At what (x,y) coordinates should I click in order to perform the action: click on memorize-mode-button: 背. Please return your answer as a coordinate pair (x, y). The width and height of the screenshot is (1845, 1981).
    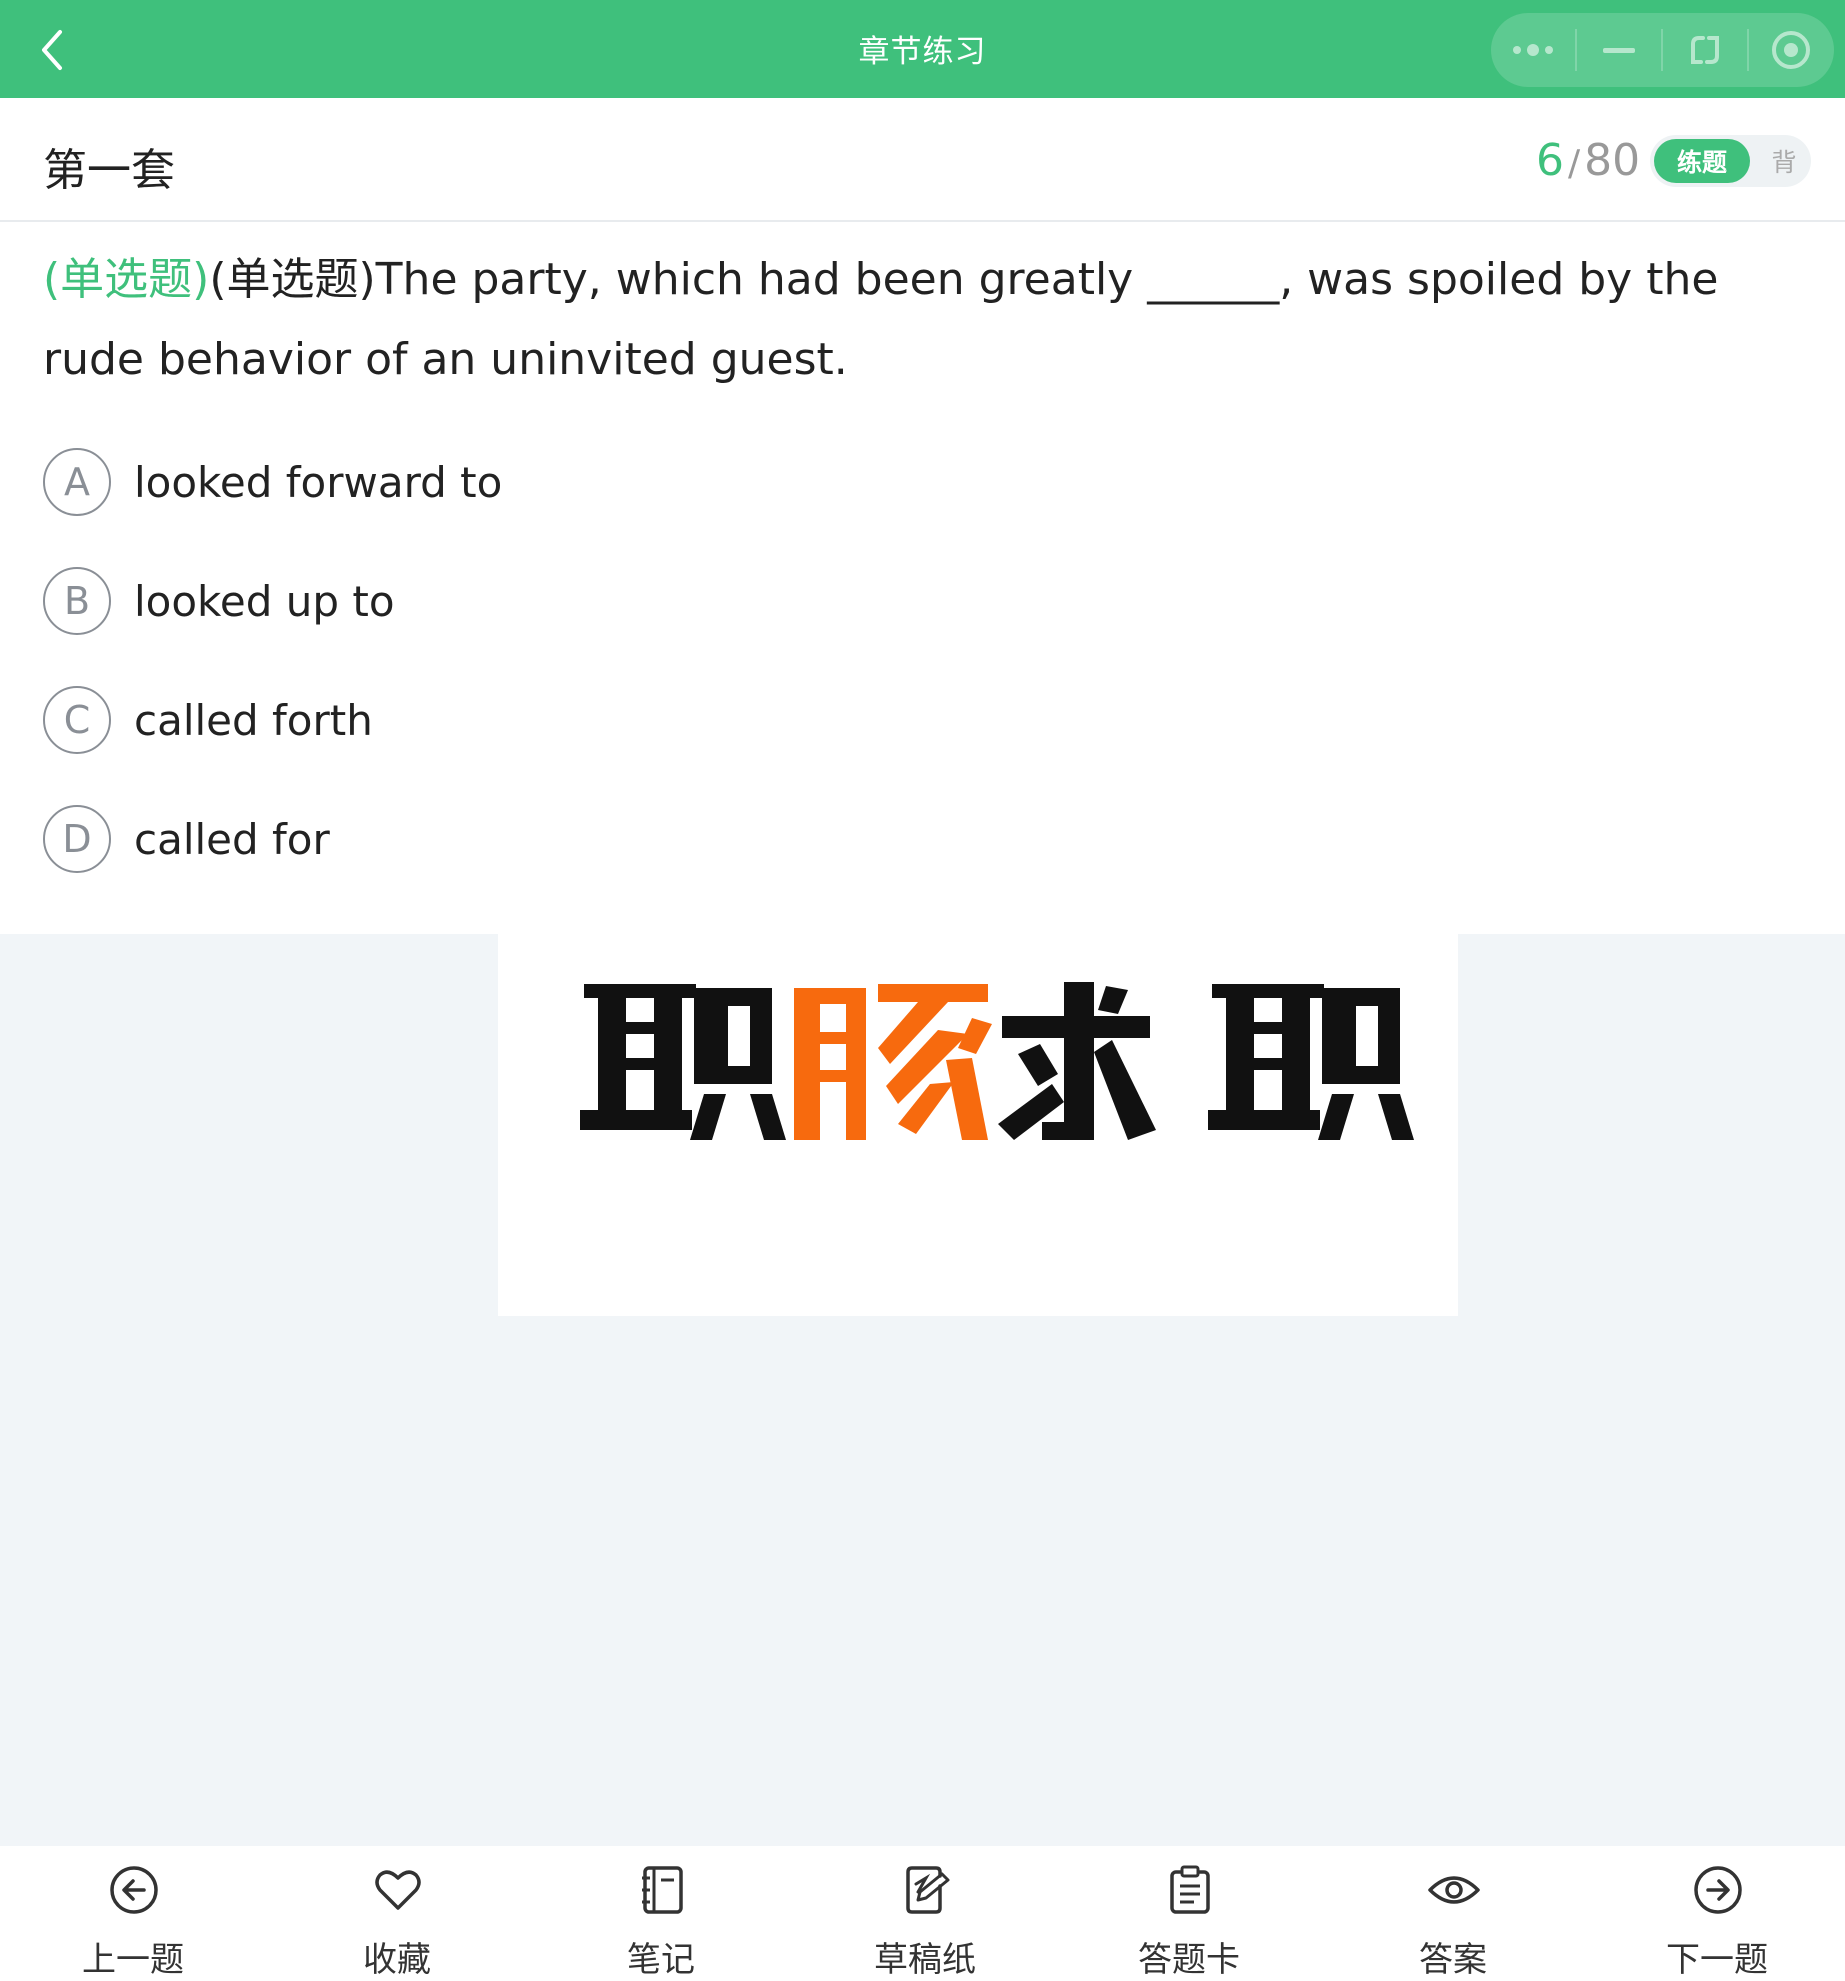
    Looking at the image, I should click on (1784, 161).